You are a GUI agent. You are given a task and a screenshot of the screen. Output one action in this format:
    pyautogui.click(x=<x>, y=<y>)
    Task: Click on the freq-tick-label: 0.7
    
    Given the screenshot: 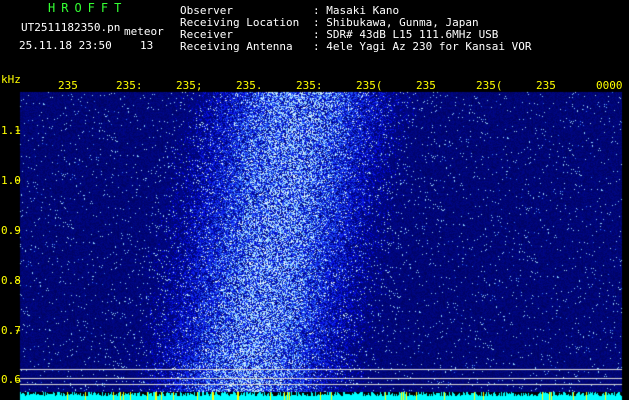 What is the action you would take?
    pyautogui.click(x=11, y=330)
    